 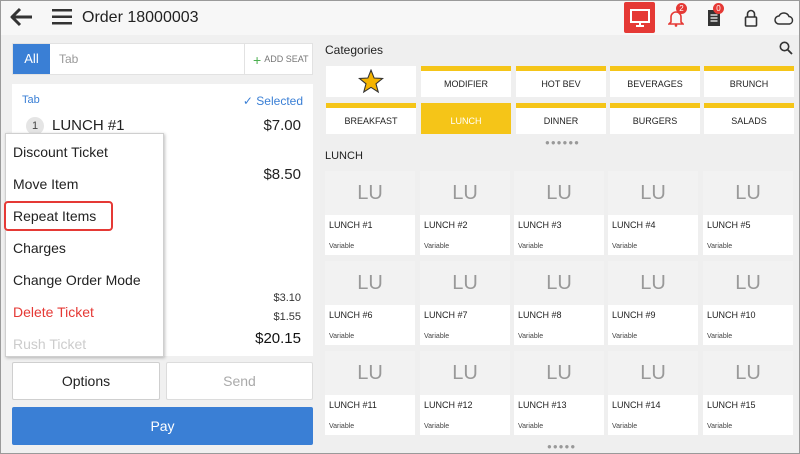 I want to click on product-tile: LU LUNCH #1 Variable, so click(x=370, y=213).